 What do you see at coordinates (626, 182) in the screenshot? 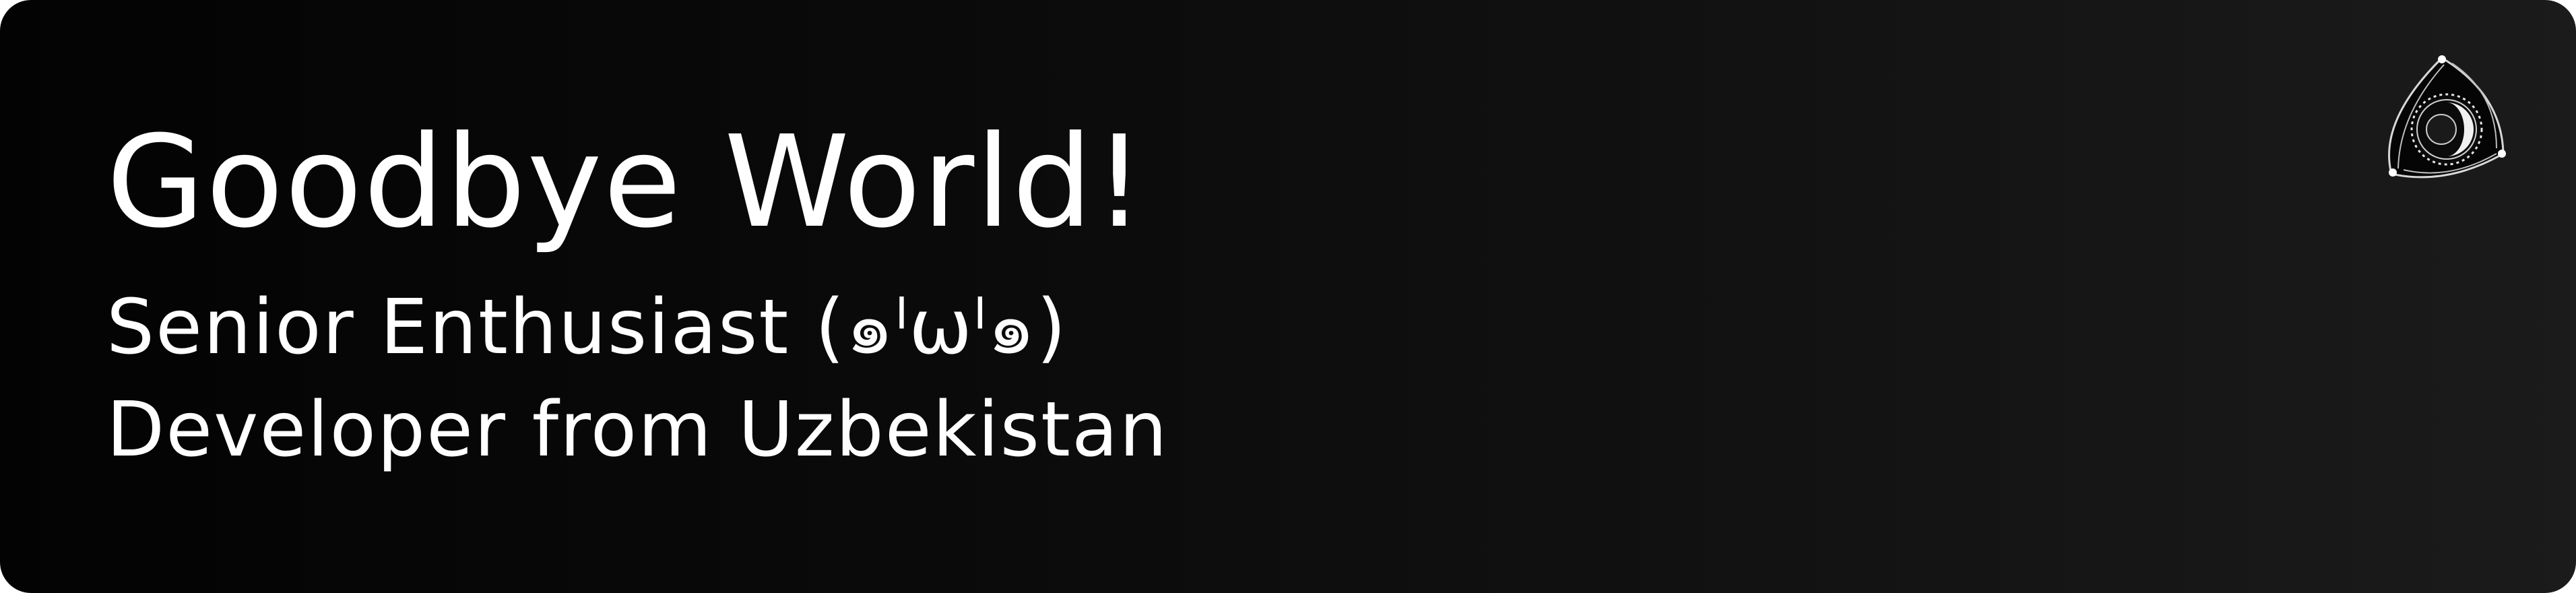
I see `banner-title: Goodbye World!` at bounding box center [626, 182].